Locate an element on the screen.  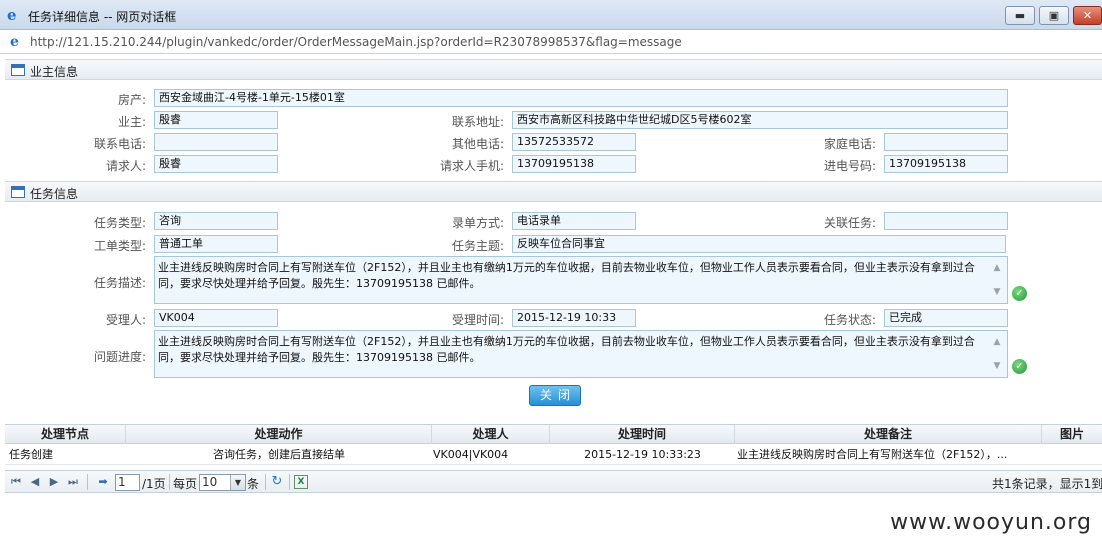
next-page-icon: ▶ is located at coordinates (54, 482).